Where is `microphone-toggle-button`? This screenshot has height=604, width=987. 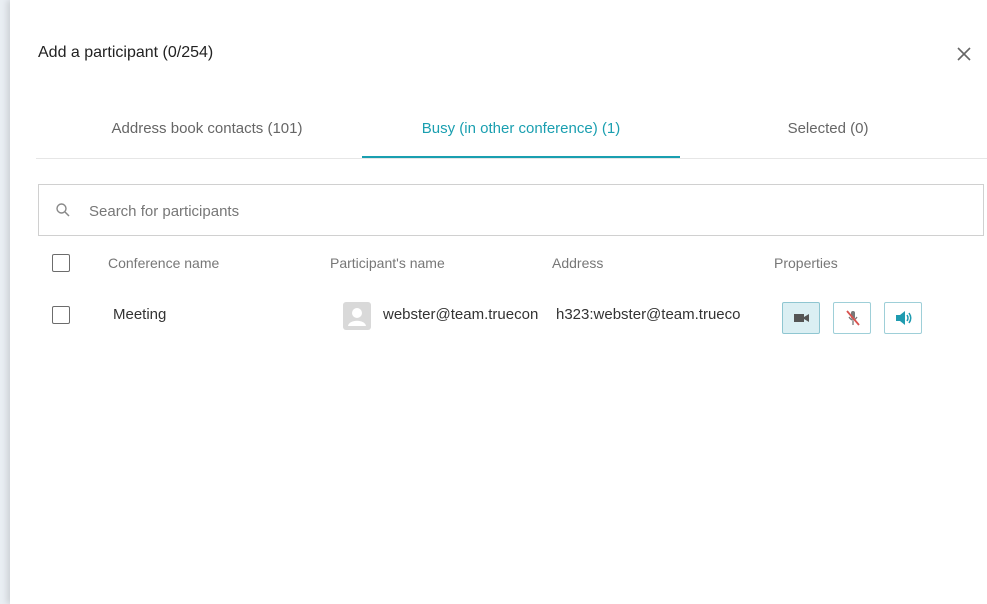
microphone-toggle-button is located at coordinates (852, 318).